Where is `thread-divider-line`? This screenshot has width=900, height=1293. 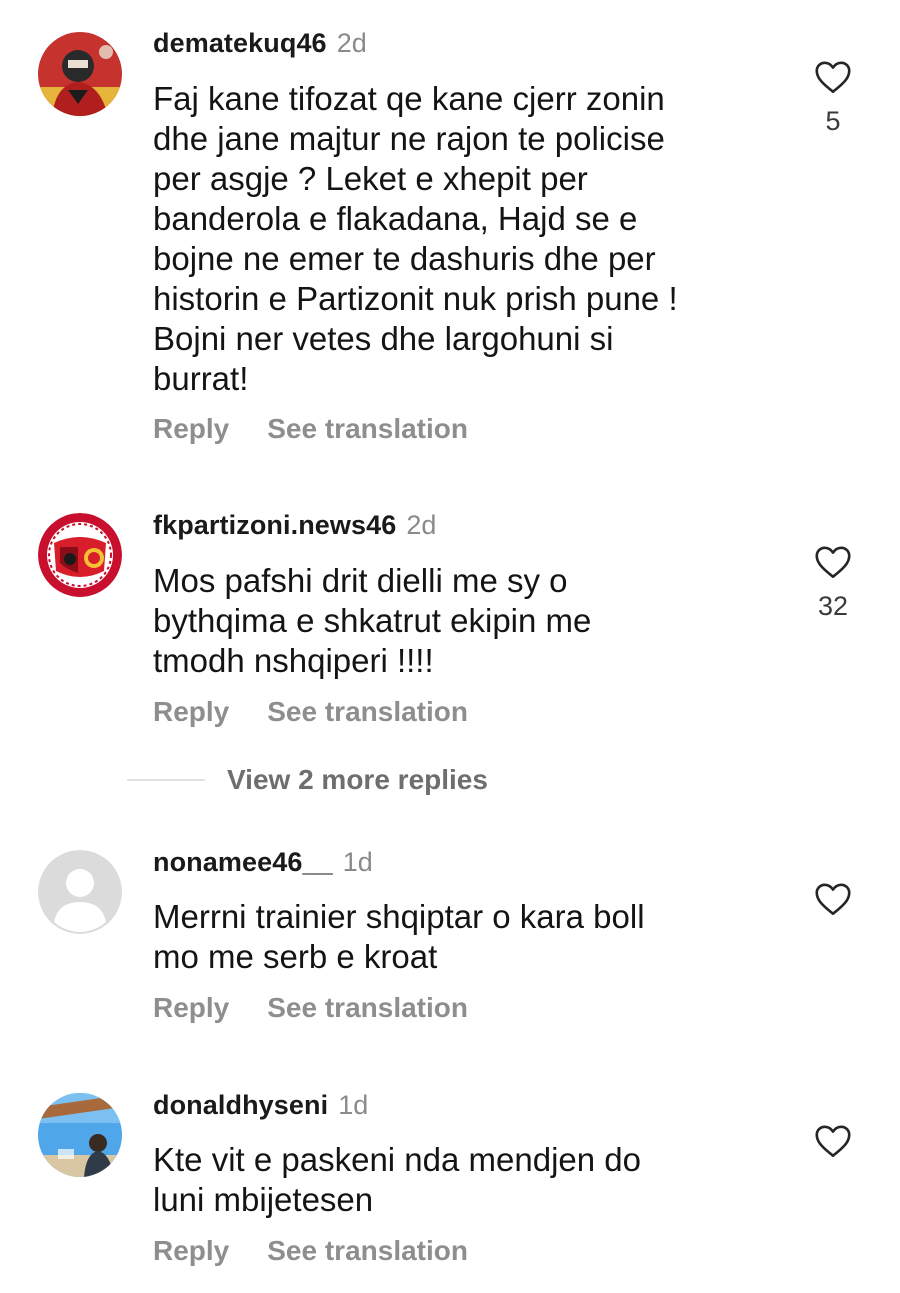 thread-divider-line is located at coordinates (166, 780).